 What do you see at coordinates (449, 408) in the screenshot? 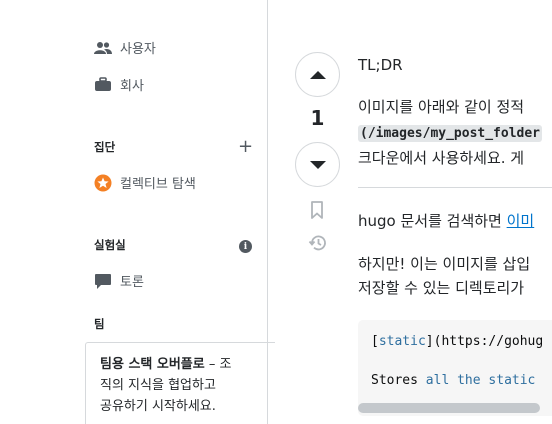
I see `scrollbar-thumb` at bounding box center [449, 408].